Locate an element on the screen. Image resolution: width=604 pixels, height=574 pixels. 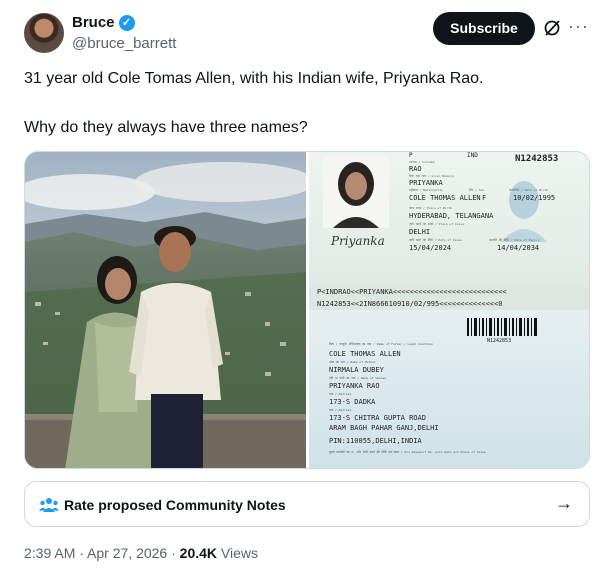
given-name-value: PRIYANKA is located at coordinates (426, 183).